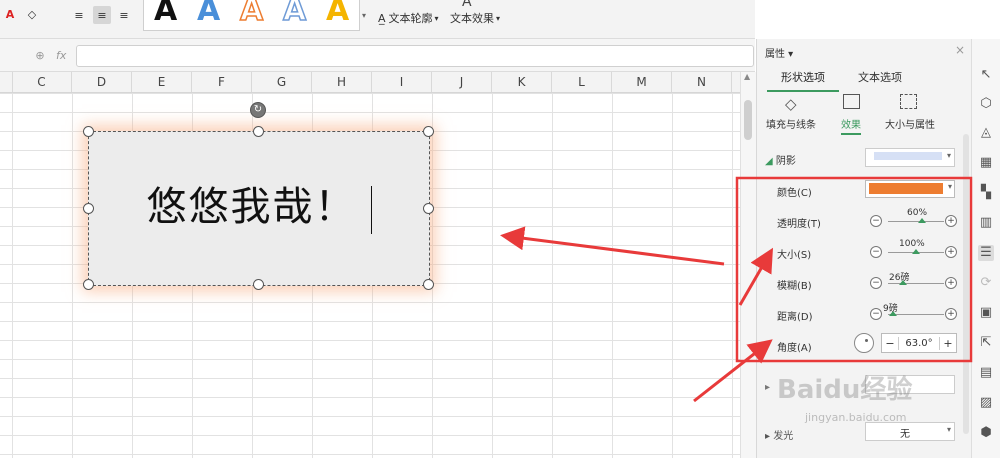 Image resolution: width=1000 pixels, height=458 pixels. What do you see at coordinates (612, 246) in the screenshot?
I see `arrow-to-textbox` at bounding box center [612, 246].